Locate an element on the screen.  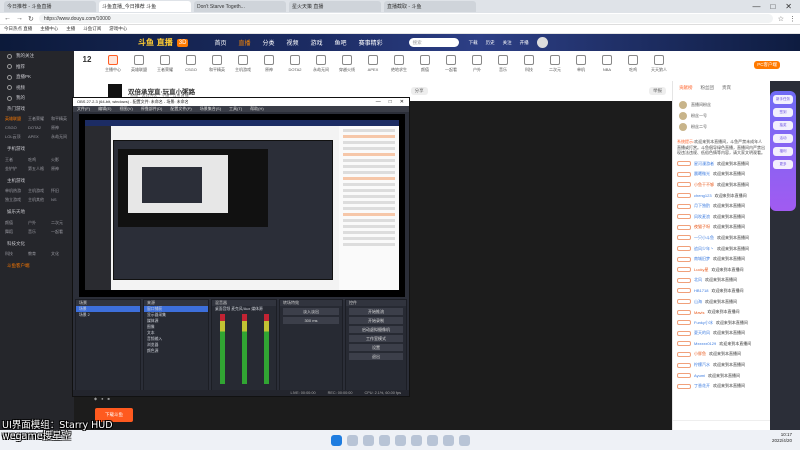
maximize-icon: □ is located at coordinates (772, 6).